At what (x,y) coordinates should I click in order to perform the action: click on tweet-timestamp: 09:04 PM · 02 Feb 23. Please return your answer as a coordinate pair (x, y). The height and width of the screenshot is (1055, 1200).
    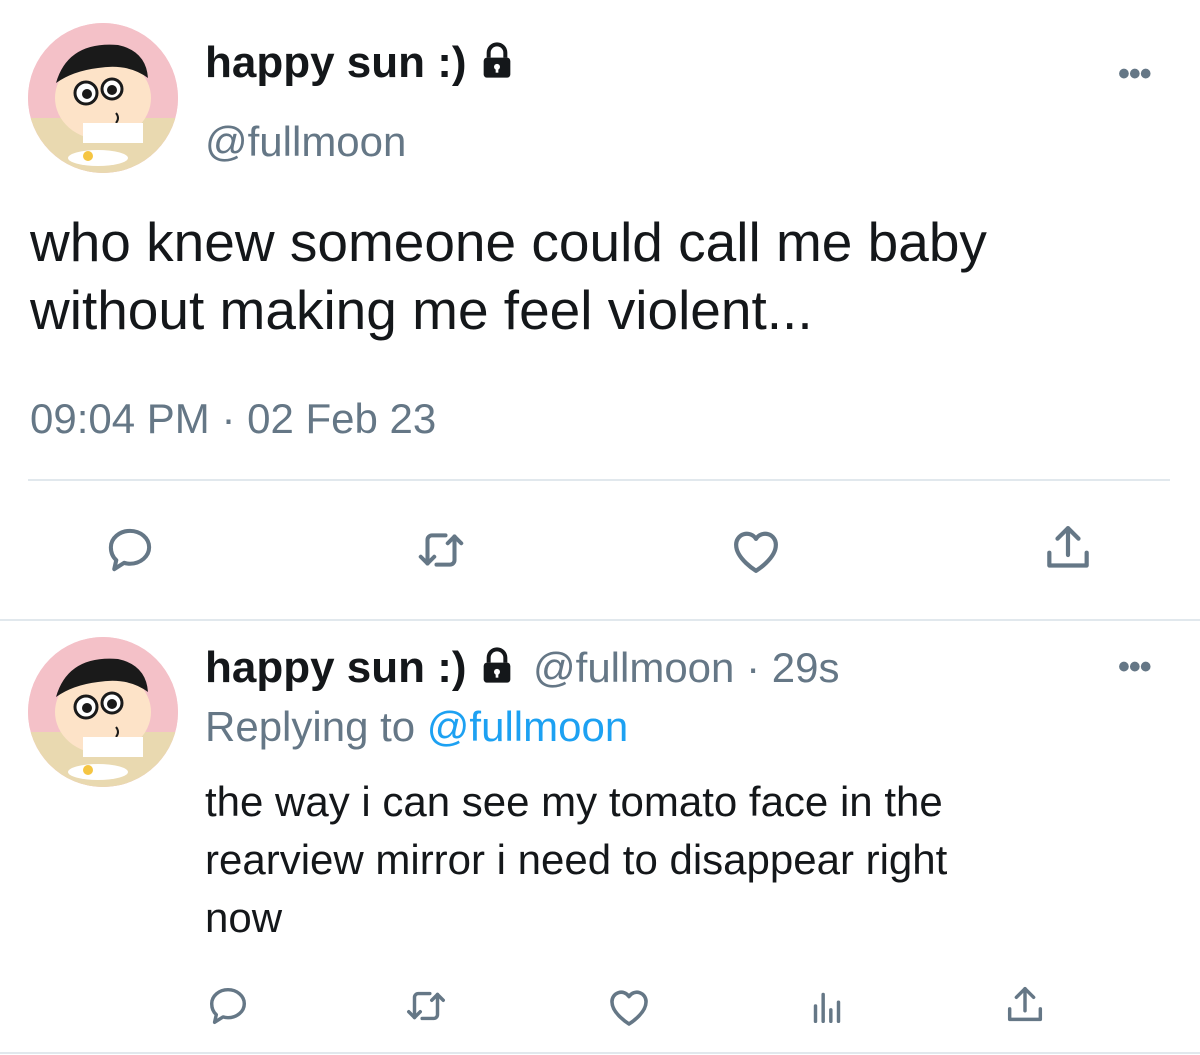
    Looking at the image, I should click on (233, 419).